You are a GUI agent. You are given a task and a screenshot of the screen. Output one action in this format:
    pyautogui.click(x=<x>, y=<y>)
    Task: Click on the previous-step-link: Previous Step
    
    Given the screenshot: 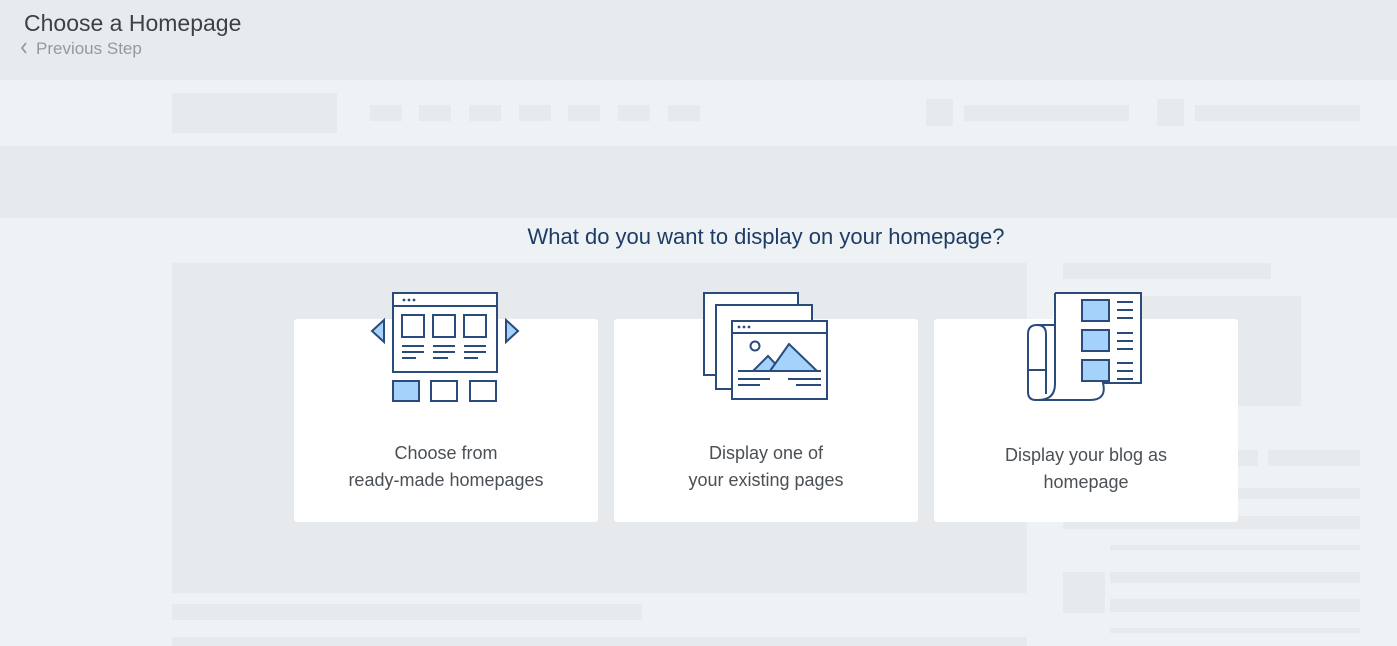 What is the action you would take?
    pyautogui.click(x=81, y=49)
    